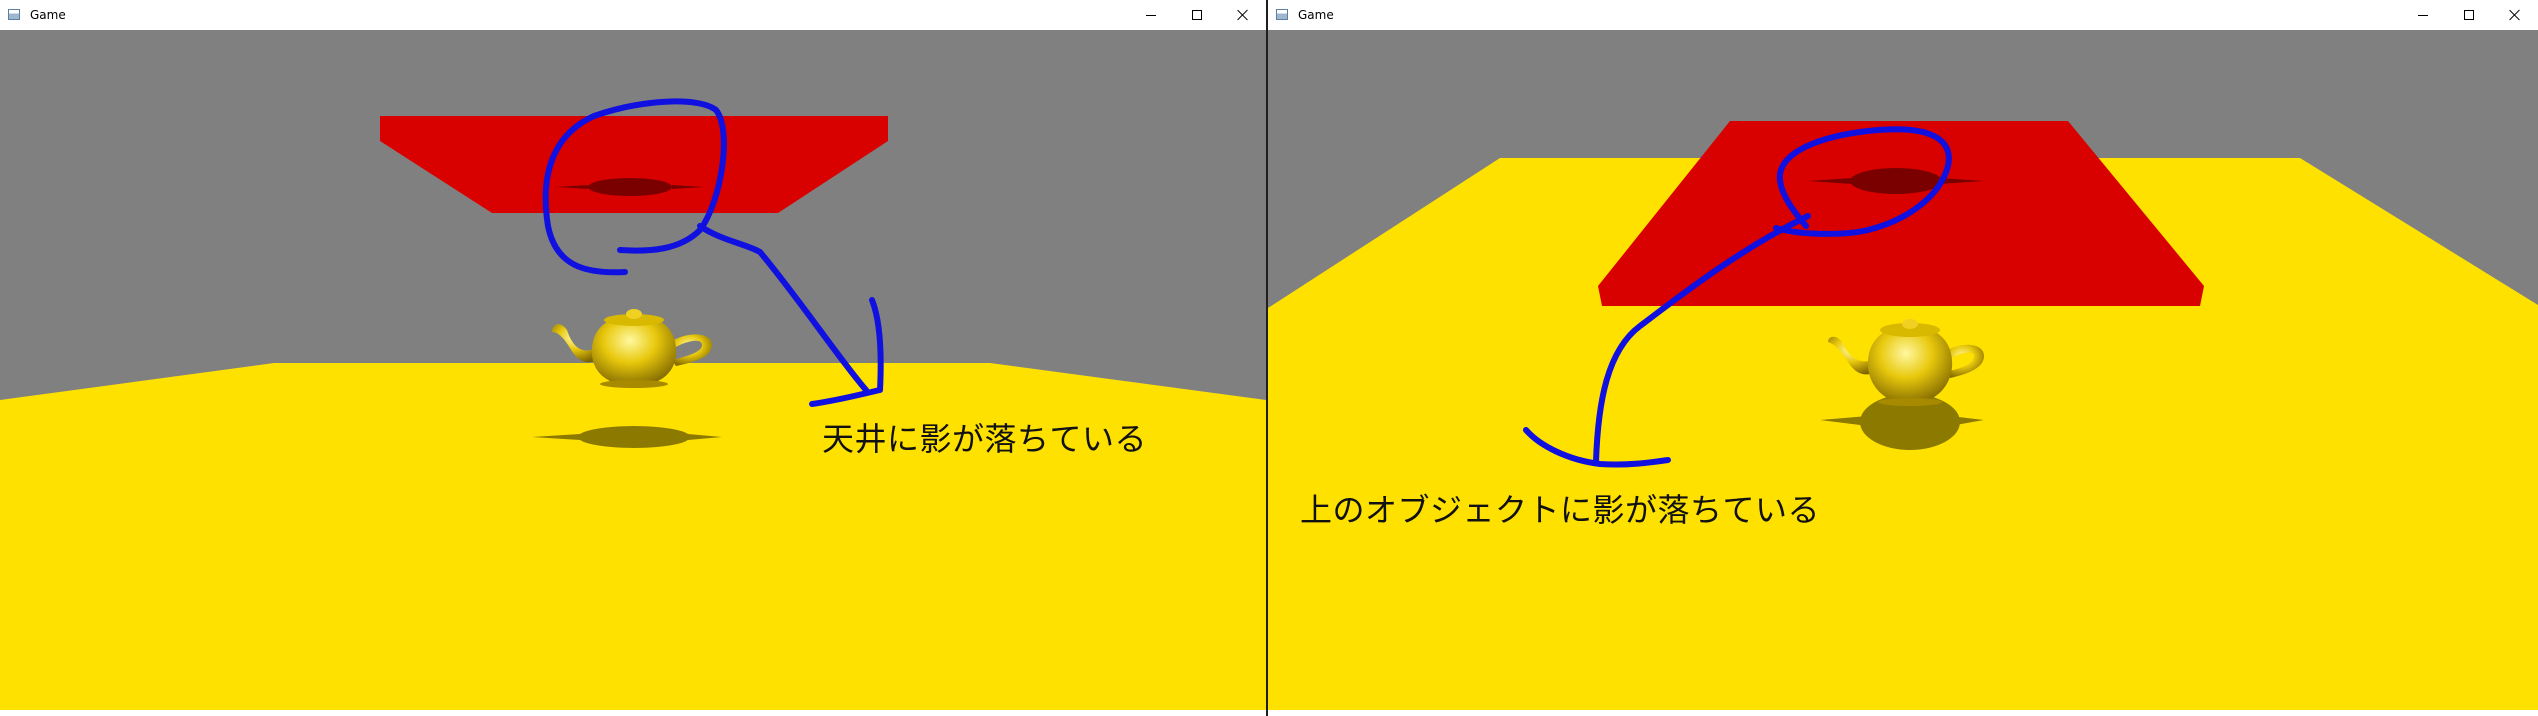 The height and width of the screenshot is (716, 2538). What do you see at coordinates (985, 439) in the screenshot?
I see `annotation-caption: 天井に影が落ちている` at bounding box center [985, 439].